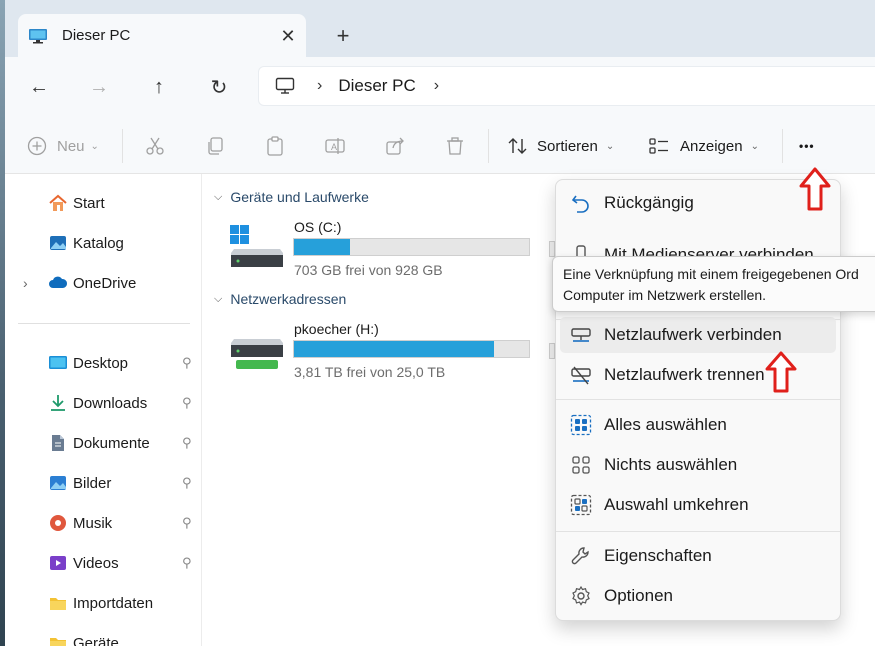 The width and height of the screenshot is (875, 646). What do you see at coordinates (96, 563) in the screenshot?
I see `sidebar-item-label: Videos` at bounding box center [96, 563].